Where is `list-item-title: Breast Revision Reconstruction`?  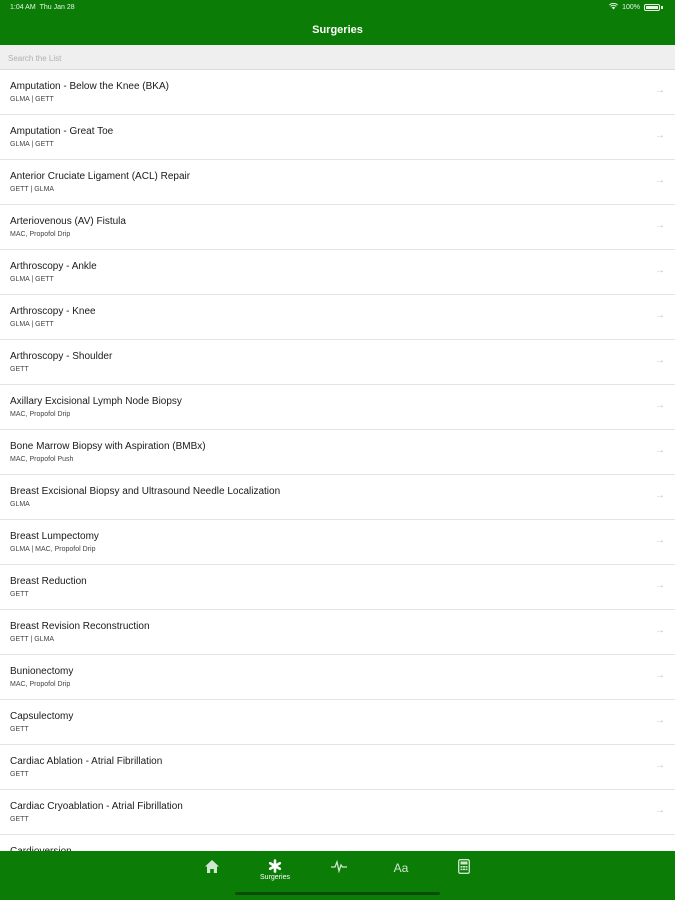 list-item-title: Breast Revision Reconstruction is located at coordinates (80, 626).